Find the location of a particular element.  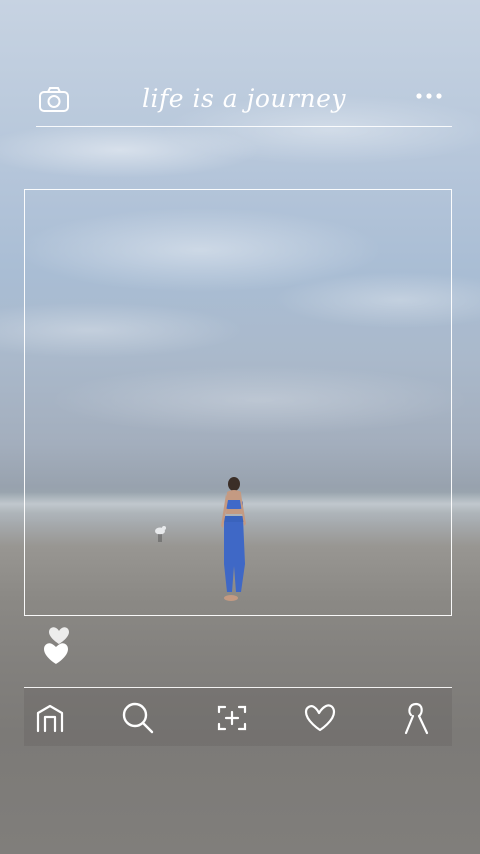

top-bar: life is a journey is located at coordinates (244, 101).